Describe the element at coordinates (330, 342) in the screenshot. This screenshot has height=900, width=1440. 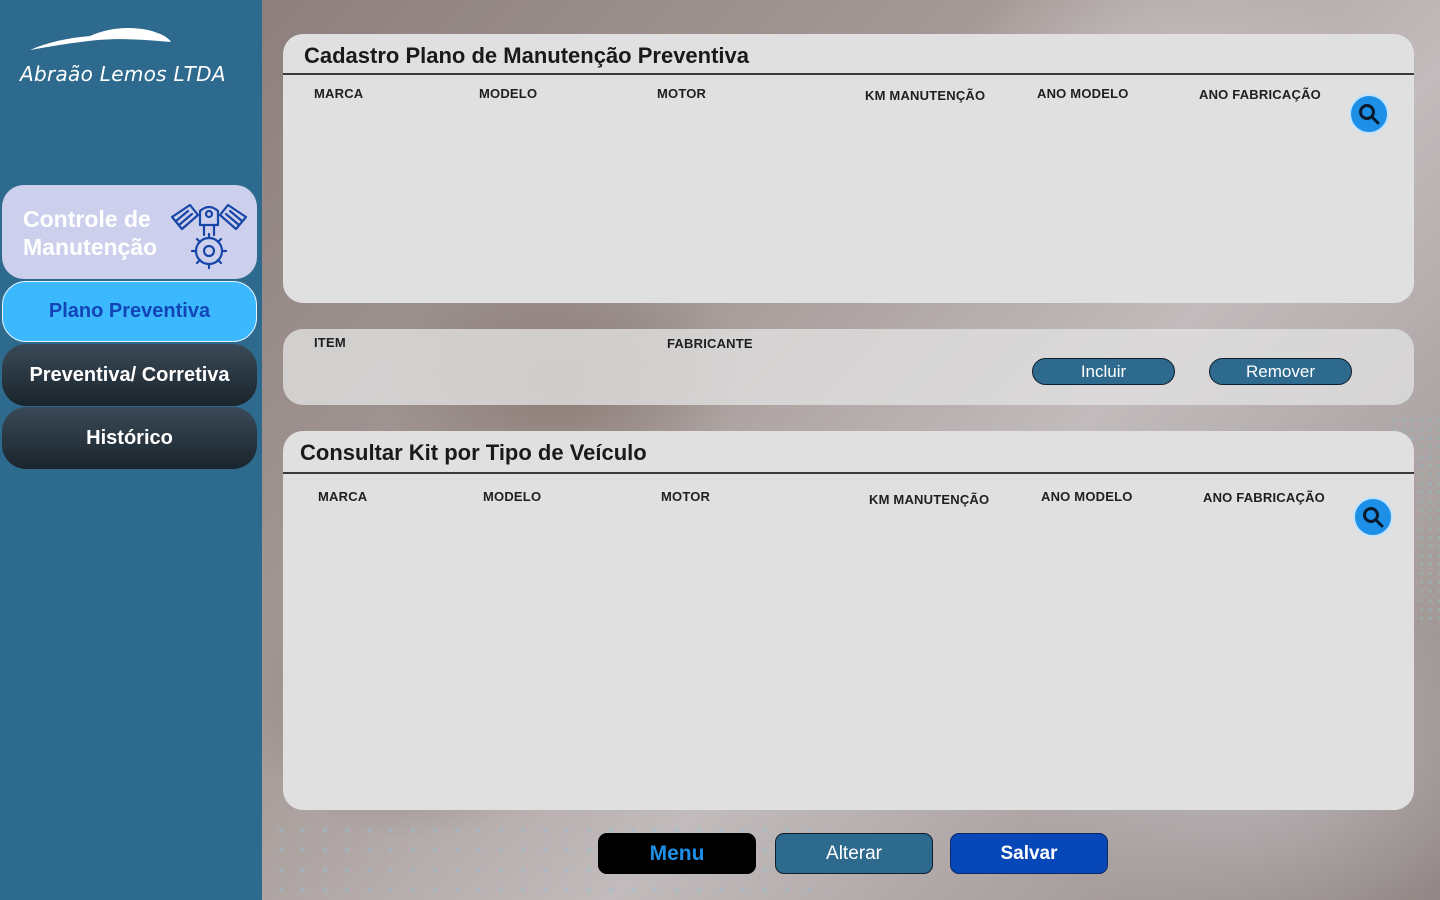
I see `col-item: ITEM` at that location.